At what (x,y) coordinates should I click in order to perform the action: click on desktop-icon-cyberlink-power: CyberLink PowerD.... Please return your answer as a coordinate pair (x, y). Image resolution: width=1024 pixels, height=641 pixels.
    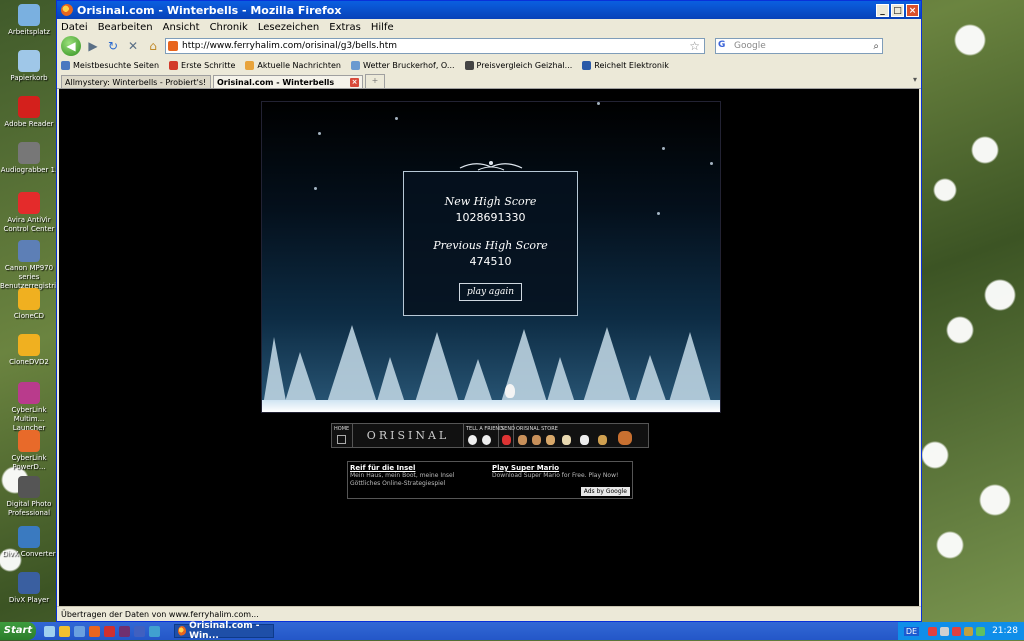
    Looking at the image, I should click on (29, 451).